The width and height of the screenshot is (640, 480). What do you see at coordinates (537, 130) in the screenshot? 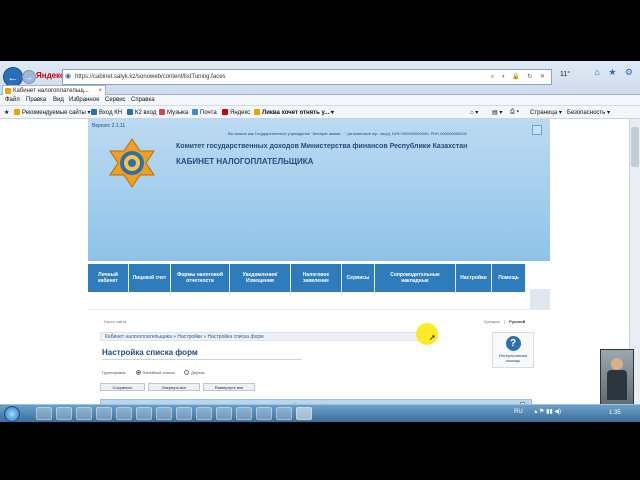
I see `exit-icon` at bounding box center [537, 130].